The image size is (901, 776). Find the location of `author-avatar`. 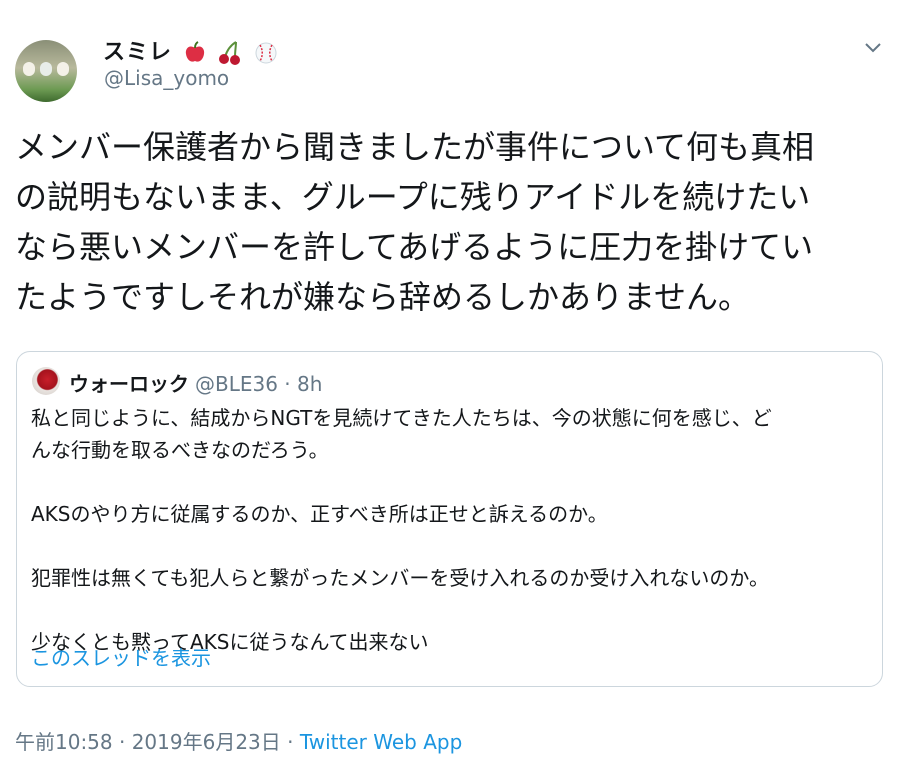

author-avatar is located at coordinates (46, 71).